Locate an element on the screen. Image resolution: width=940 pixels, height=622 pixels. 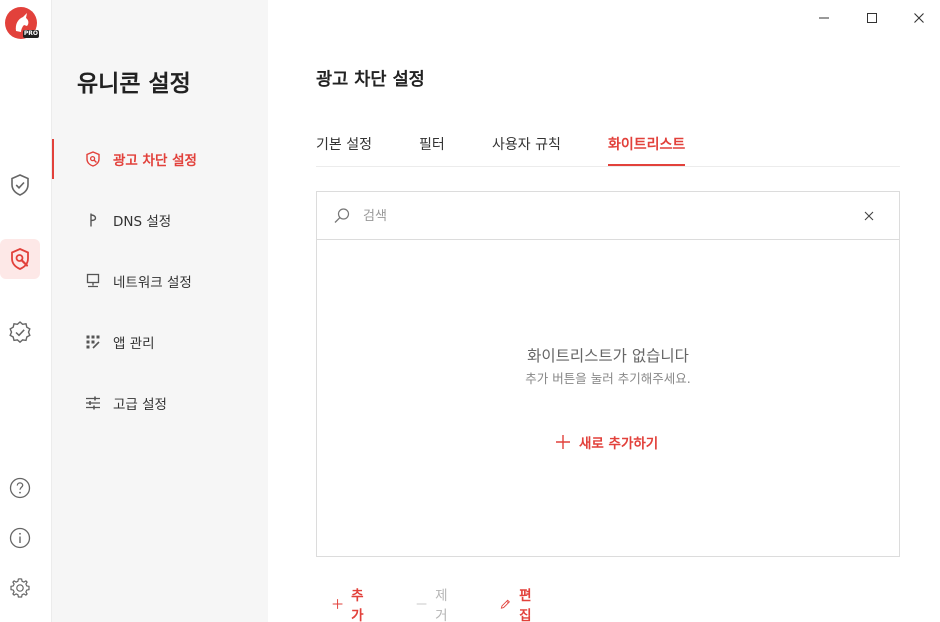
maximize-button is located at coordinates (872, 18).